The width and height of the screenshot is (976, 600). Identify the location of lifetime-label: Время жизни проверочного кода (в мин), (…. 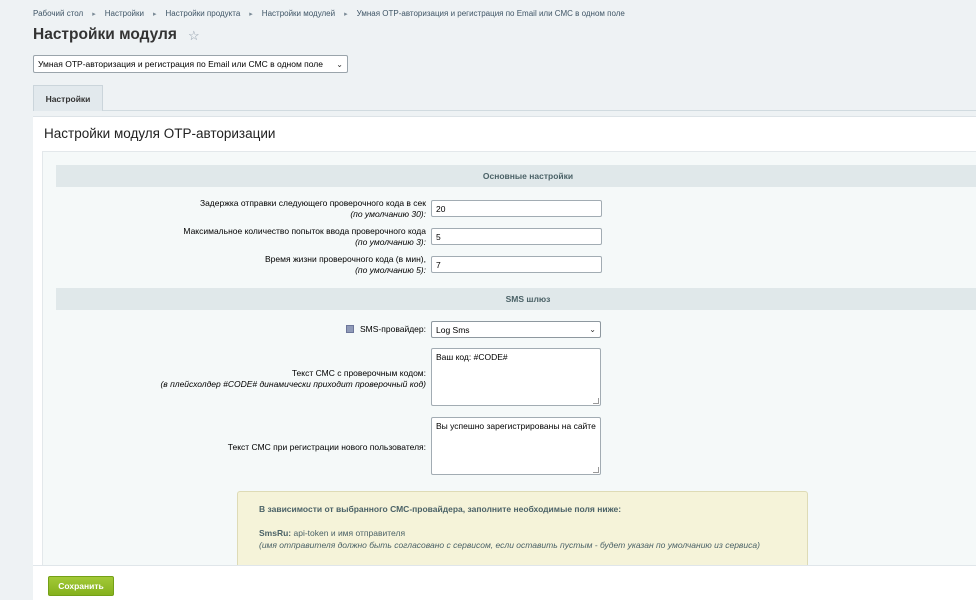
(345, 264).